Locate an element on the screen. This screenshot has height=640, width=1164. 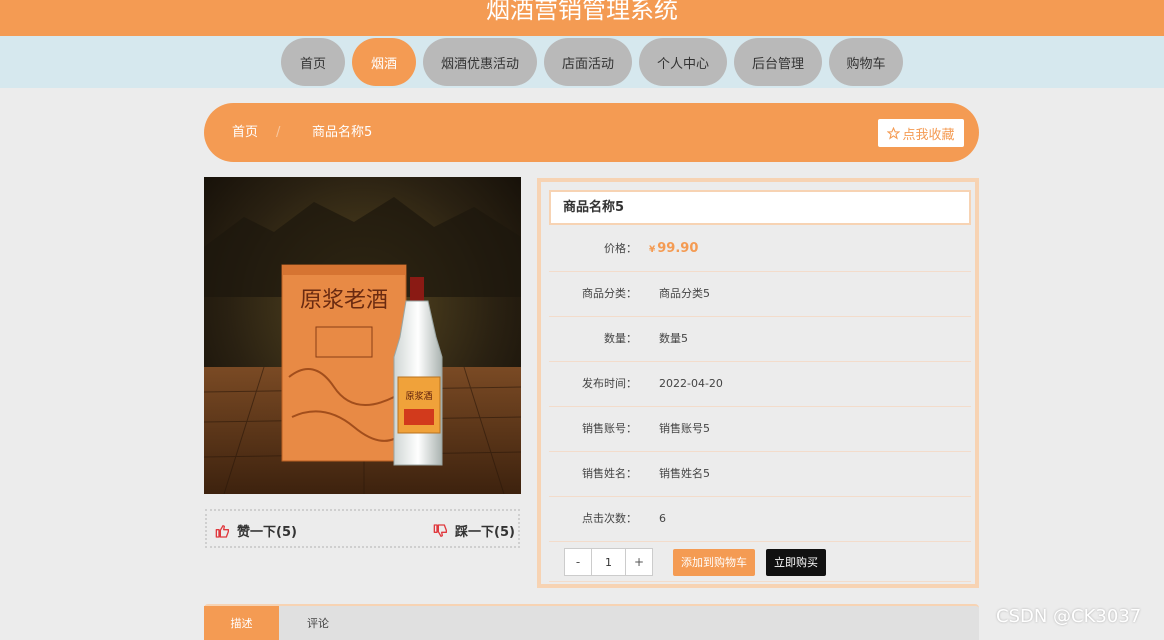
dislike-label: 踩一下(5) is located at coordinates (485, 532).